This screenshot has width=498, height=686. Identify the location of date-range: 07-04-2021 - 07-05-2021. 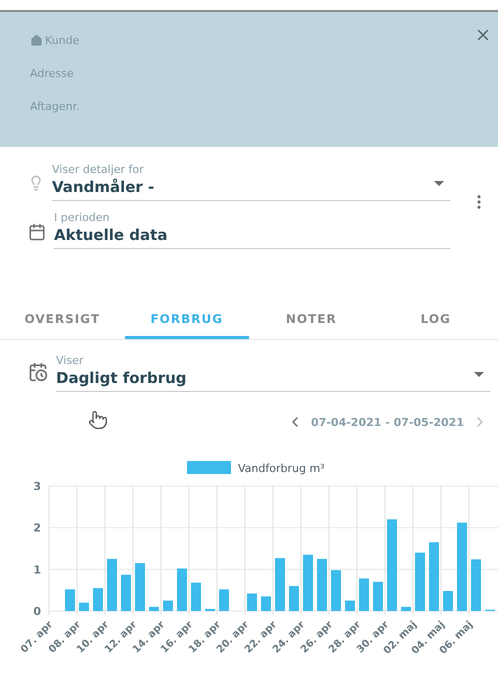
(387, 422).